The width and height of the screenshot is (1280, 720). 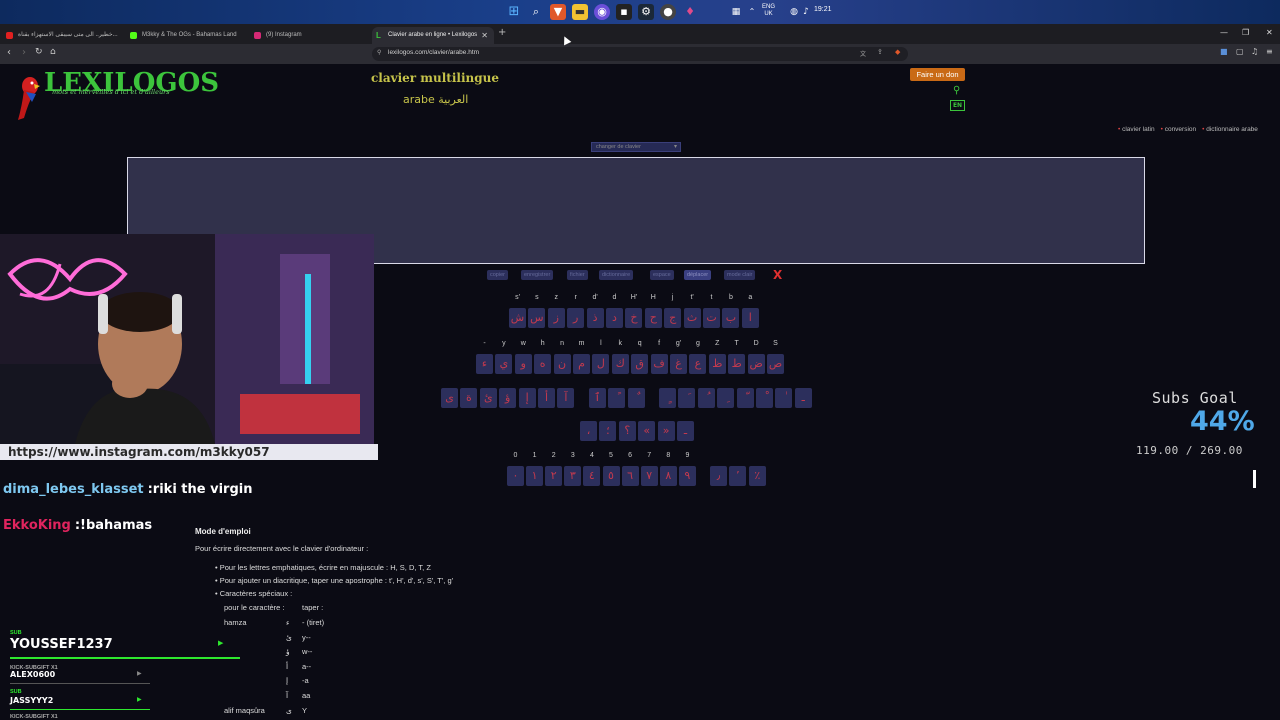 I want to click on brave-shield-icon: ◆, so click(x=897, y=52).